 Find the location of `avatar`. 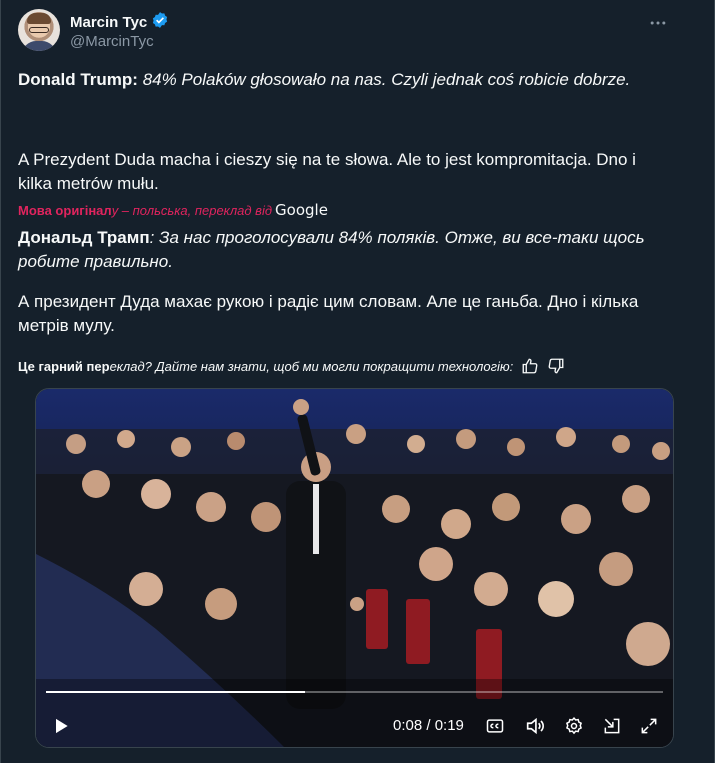

avatar is located at coordinates (39, 30).